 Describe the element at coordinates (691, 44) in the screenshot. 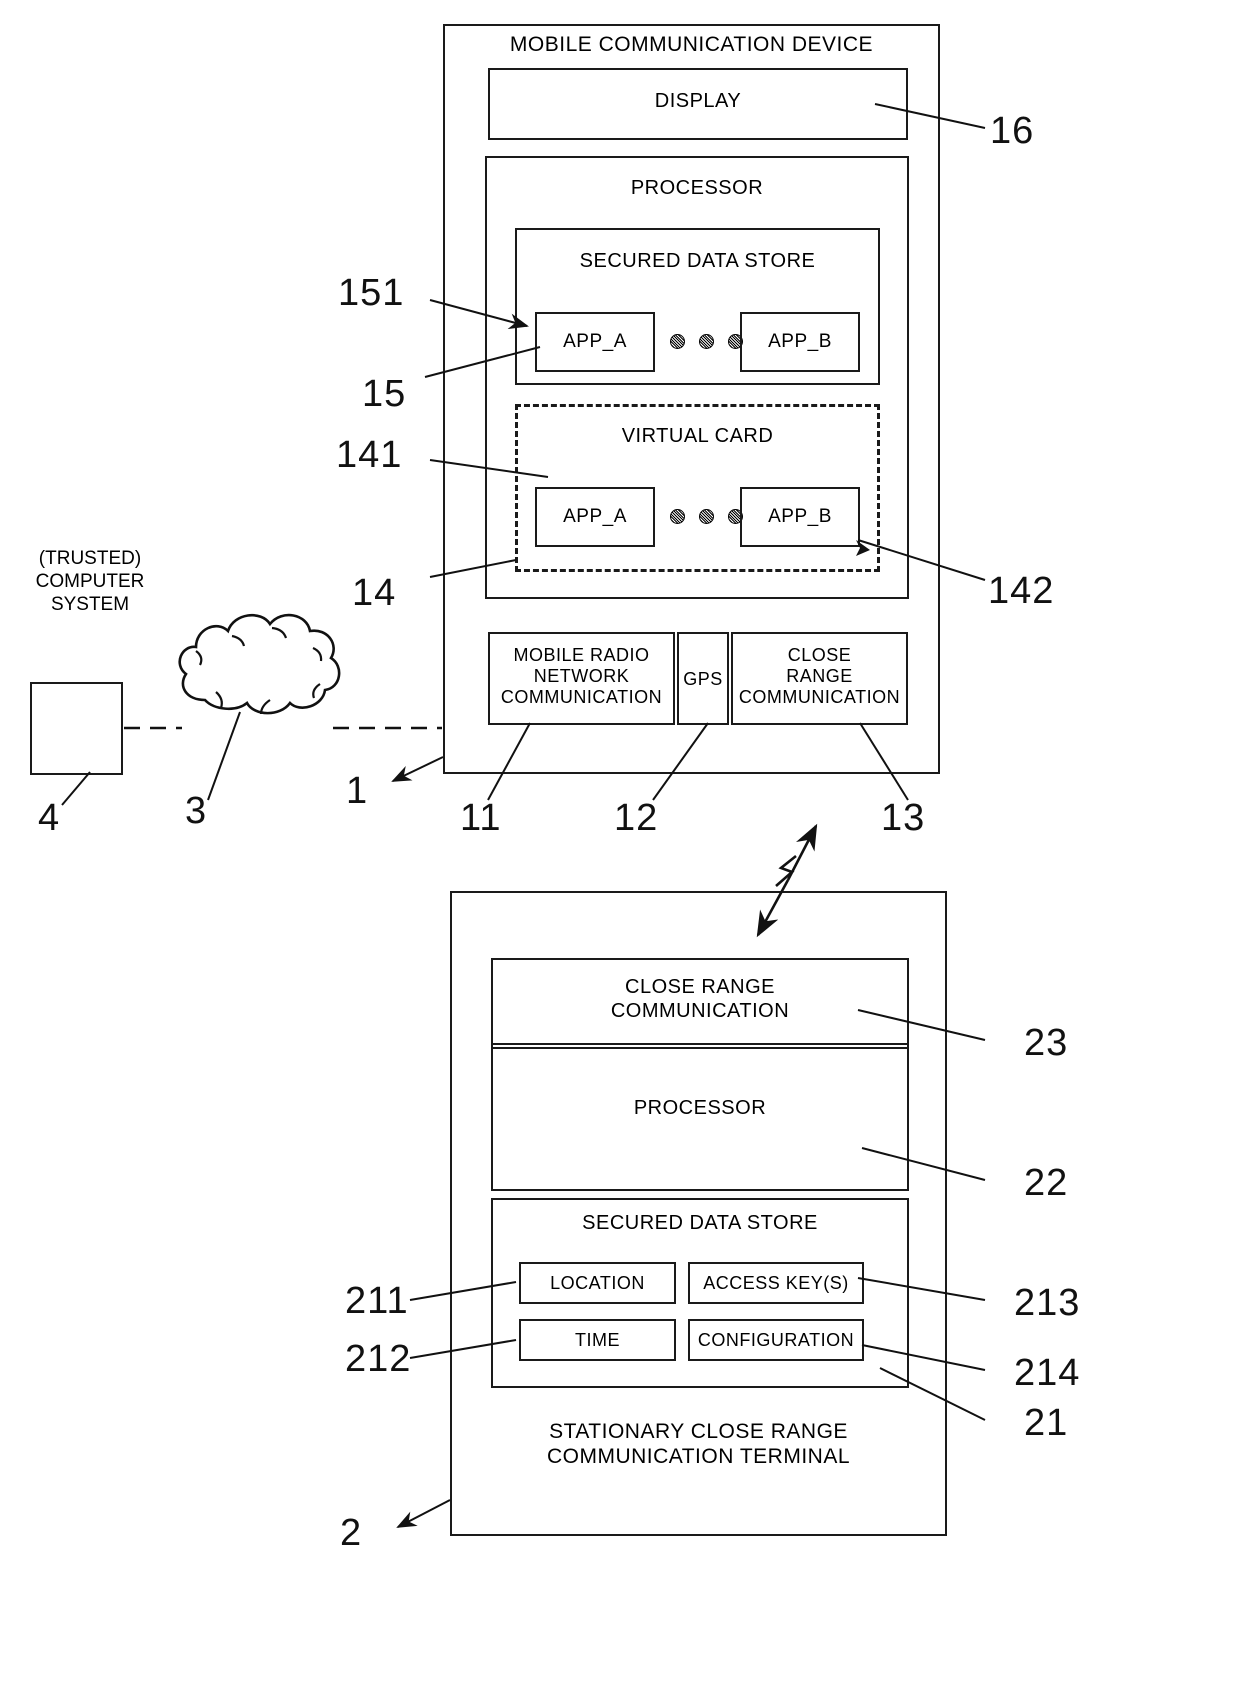

I see `mobile-communication-device-title: MOBILE COMMUNICATION DEVICE` at that location.